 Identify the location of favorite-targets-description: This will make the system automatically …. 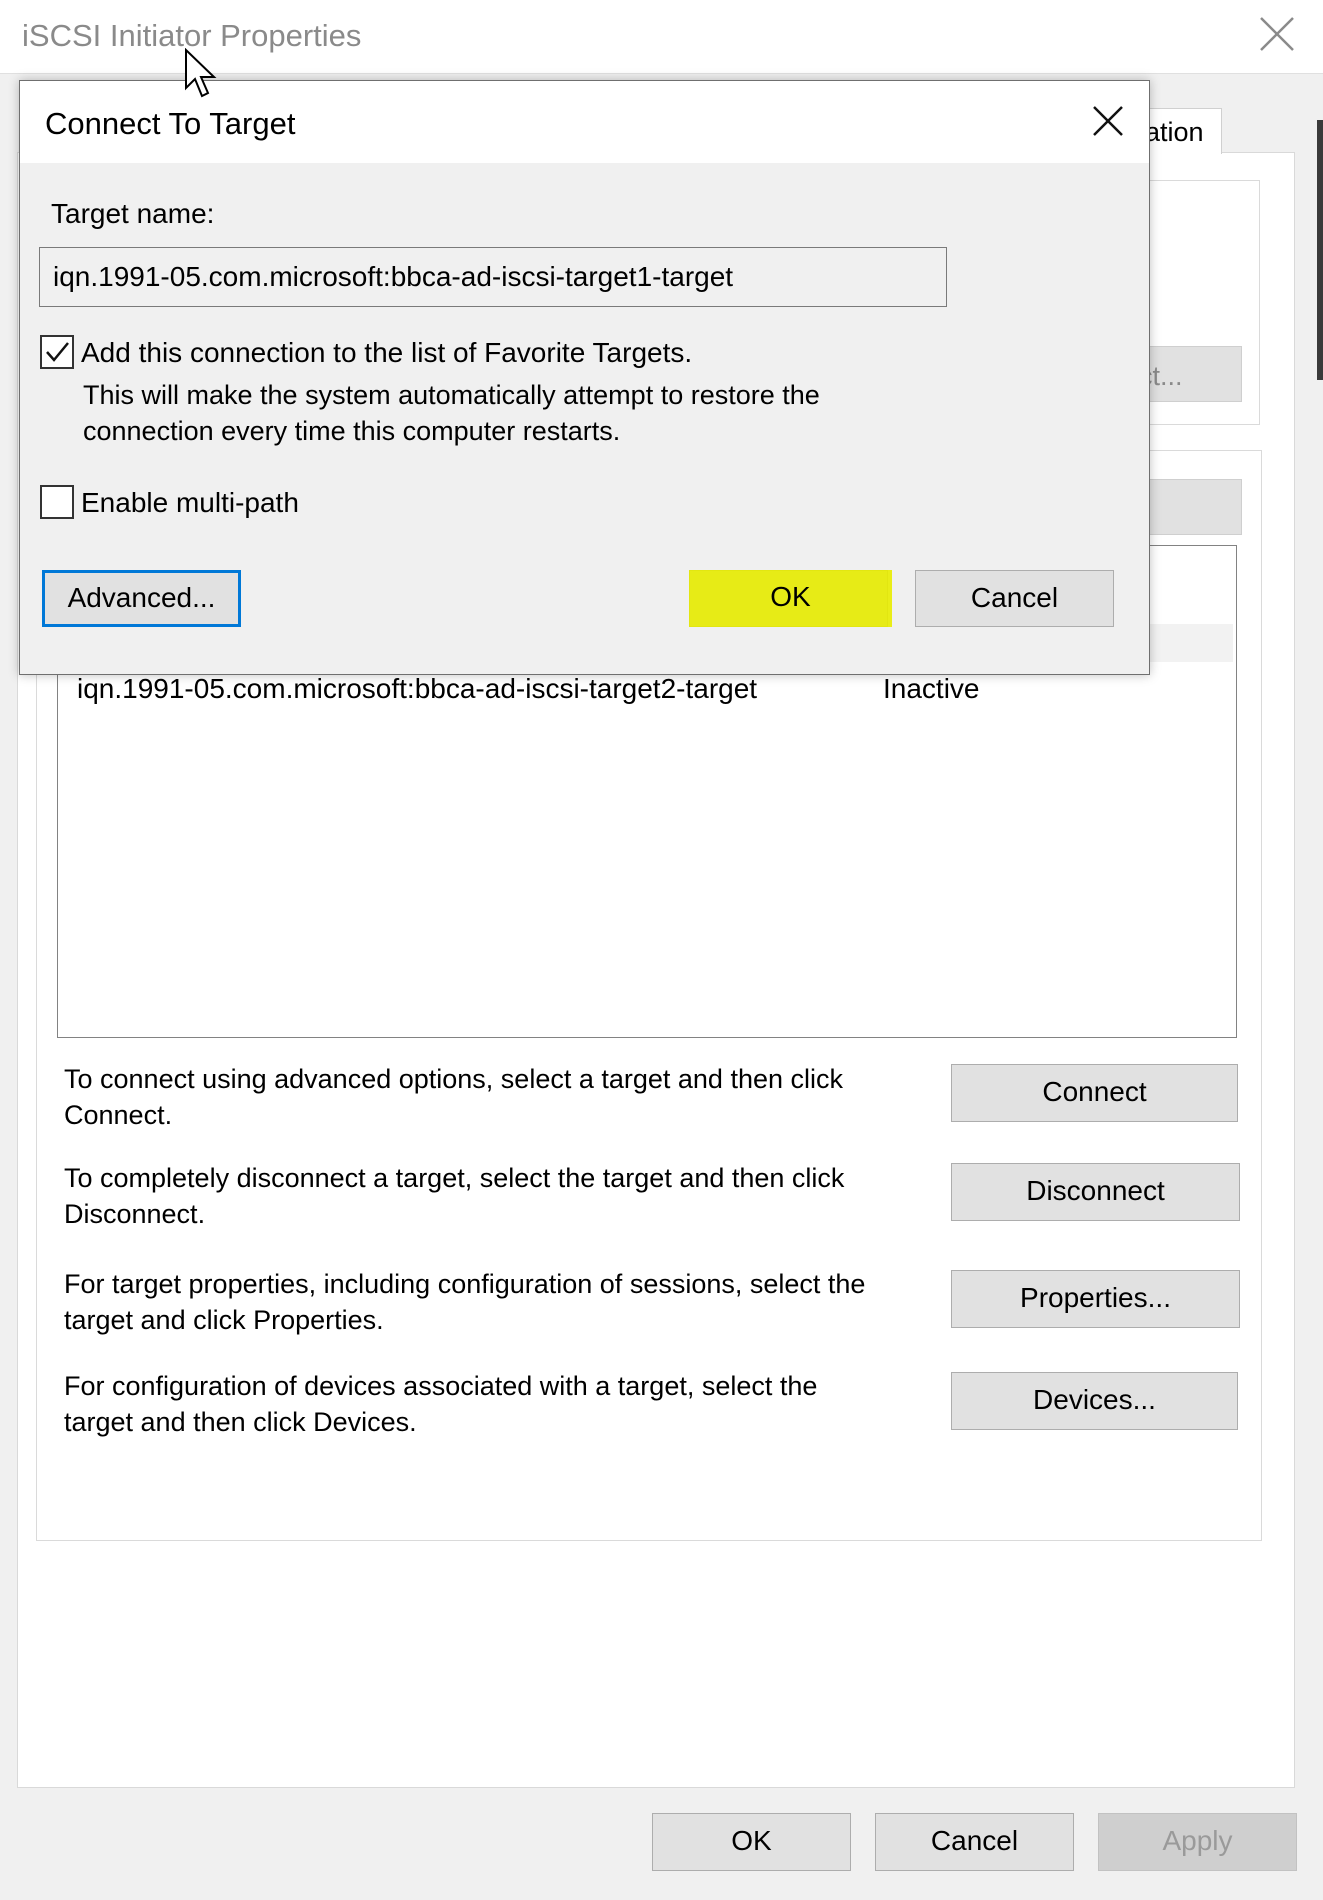
(451, 413).